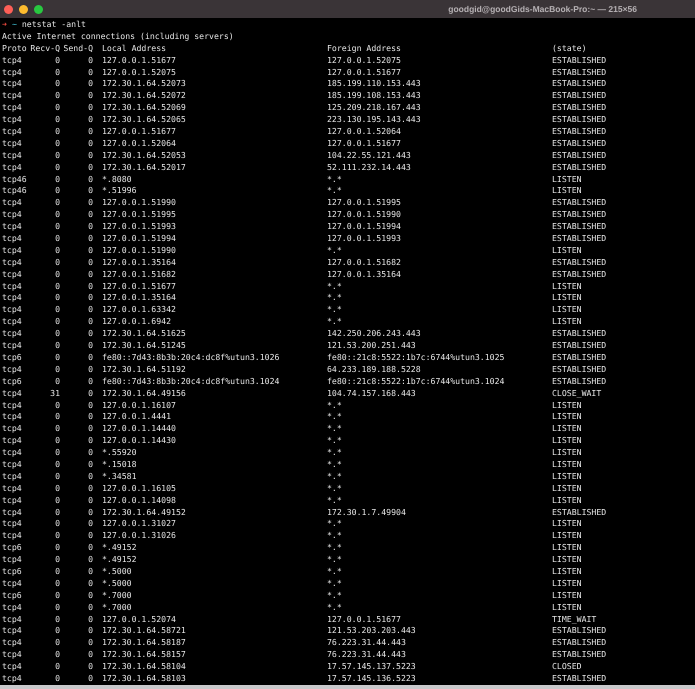 This screenshot has height=689, width=695. Describe the element at coordinates (14, 25) in the screenshot. I see `prompt-directory: ~` at that location.